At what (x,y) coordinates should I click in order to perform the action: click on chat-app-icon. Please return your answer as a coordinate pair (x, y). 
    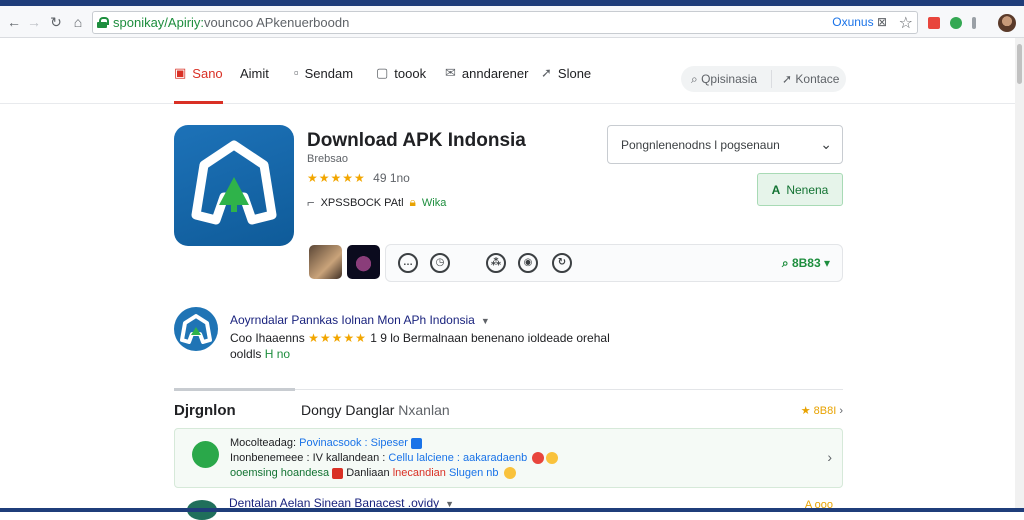
    Looking at the image, I should click on (205, 454).